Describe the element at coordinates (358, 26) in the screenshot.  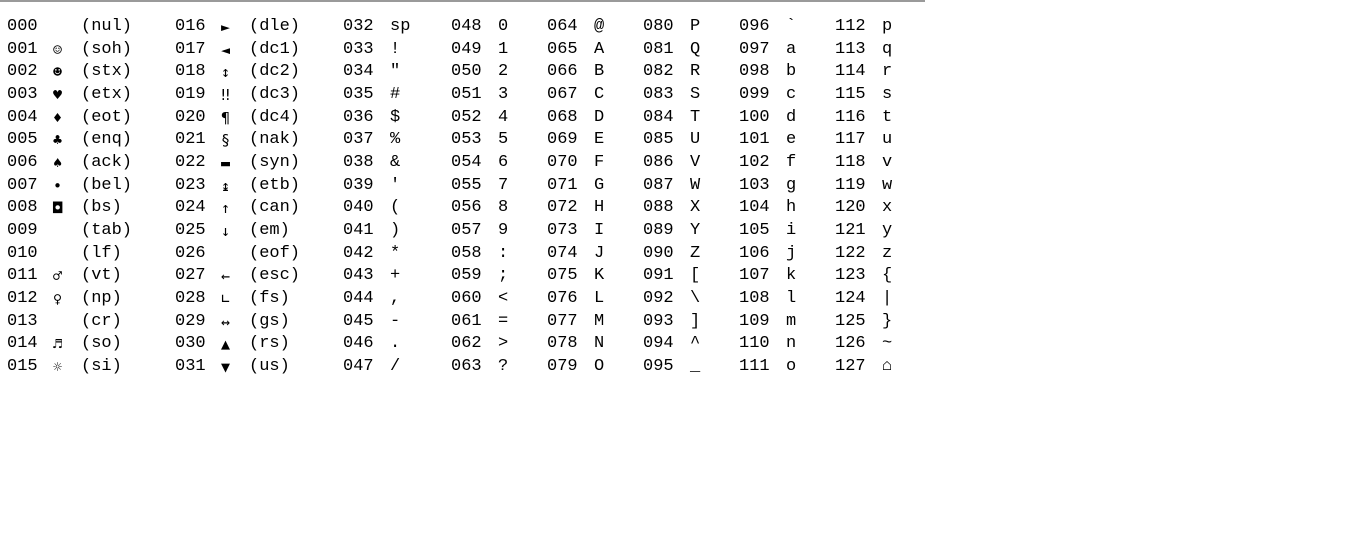
I see `ascii-code: 032` at that location.